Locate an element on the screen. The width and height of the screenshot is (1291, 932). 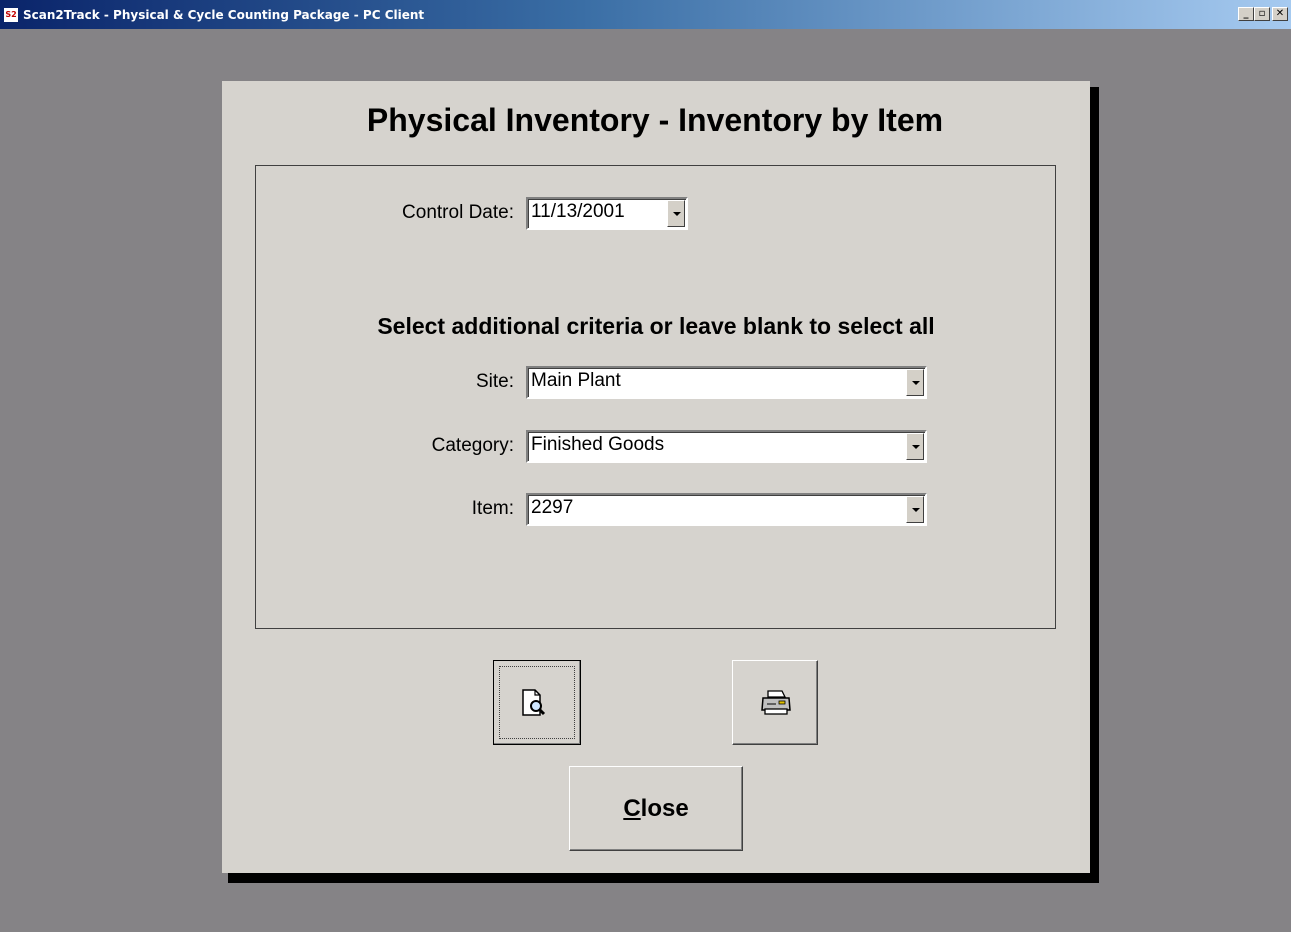
control-date-value: 11/13/2001 is located at coordinates (578, 211).